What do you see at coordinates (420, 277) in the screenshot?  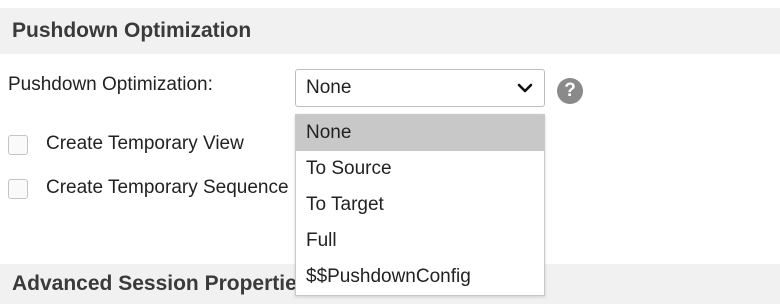 I see `option-pushdown-config: $$PushdownConfig` at bounding box center [420, 277].